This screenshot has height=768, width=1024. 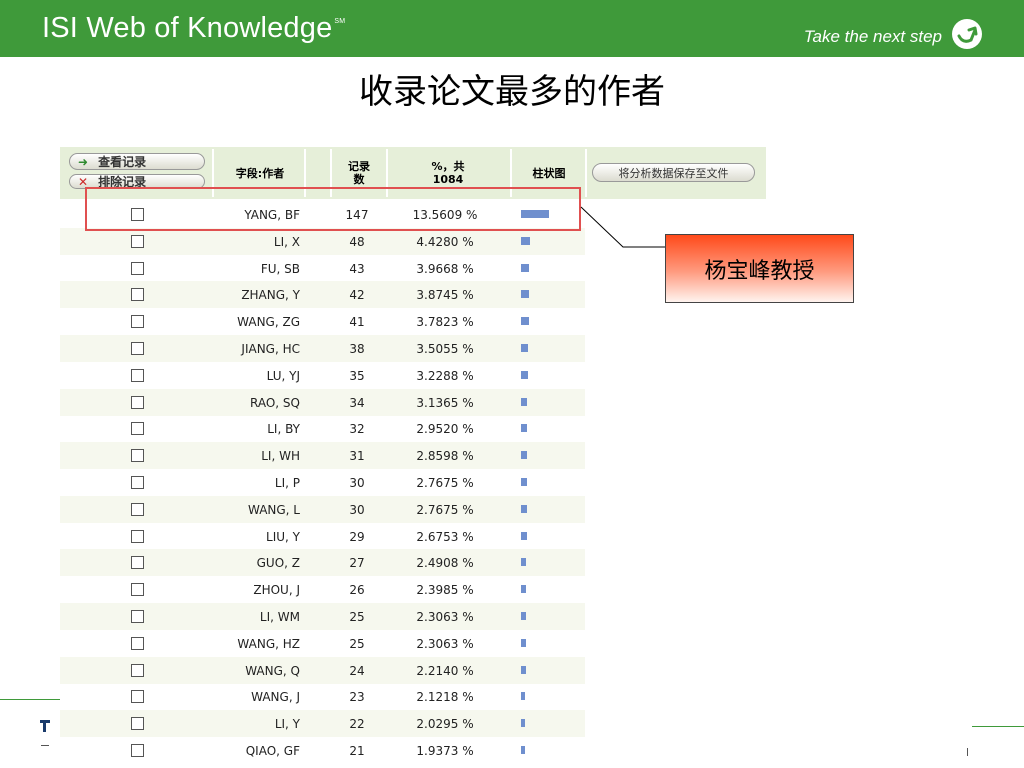 I want to click on table-row: LU, YJ 35 3.2288 %, so click(x=322, y=375).